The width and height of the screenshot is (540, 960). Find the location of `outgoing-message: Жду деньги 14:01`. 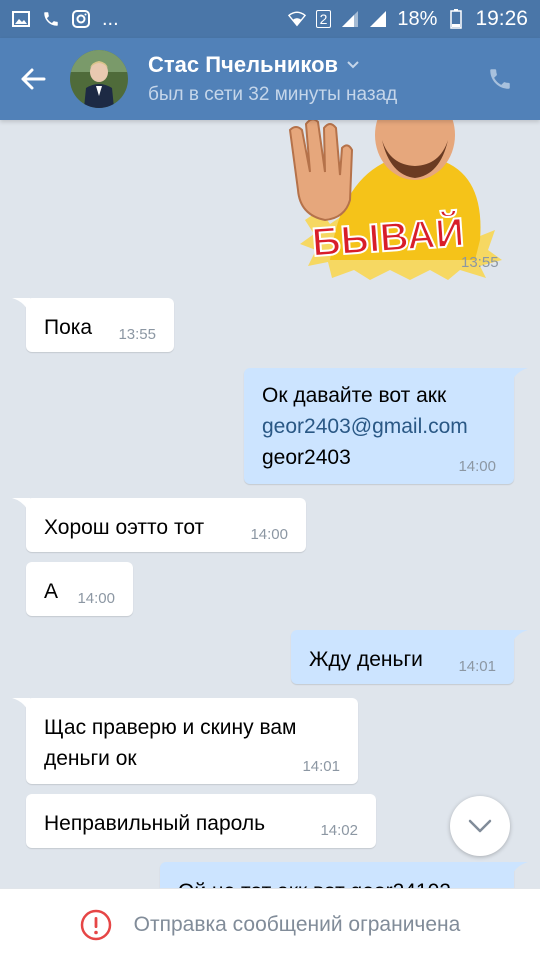

outgoing-message: Жду деньги 14:01 is located at coordinates (409, 657).